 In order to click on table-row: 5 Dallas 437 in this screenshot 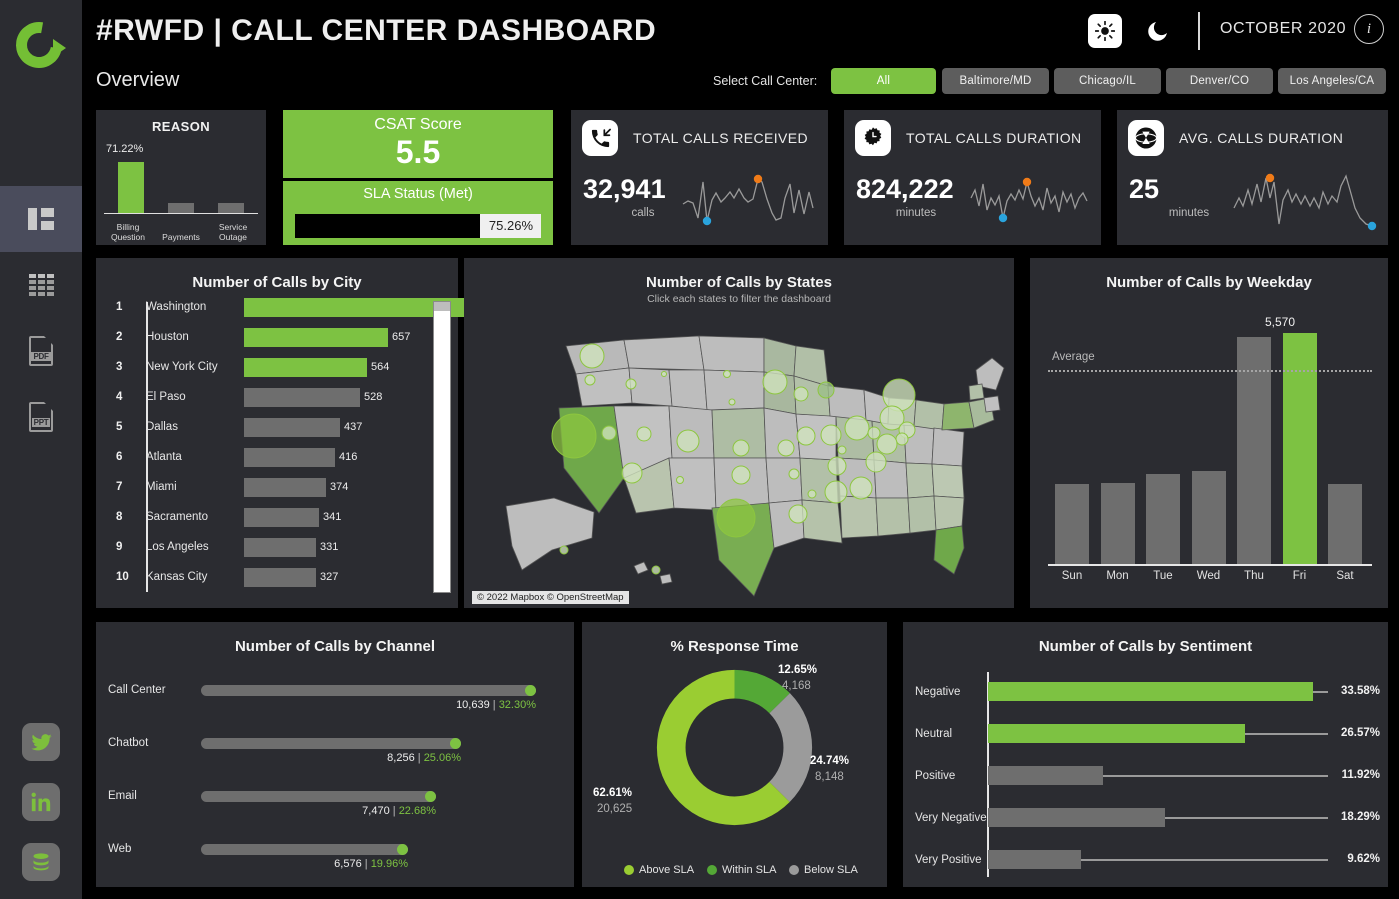, I will do `click(277, 433)`.